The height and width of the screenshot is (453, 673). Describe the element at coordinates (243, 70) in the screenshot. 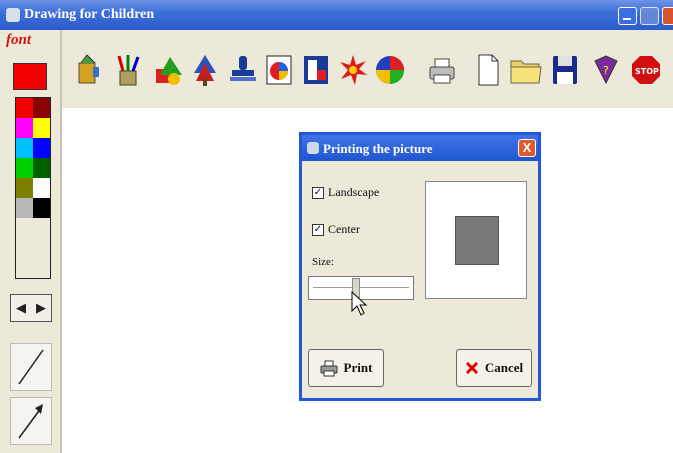

I see `stamp-icon` at that location.